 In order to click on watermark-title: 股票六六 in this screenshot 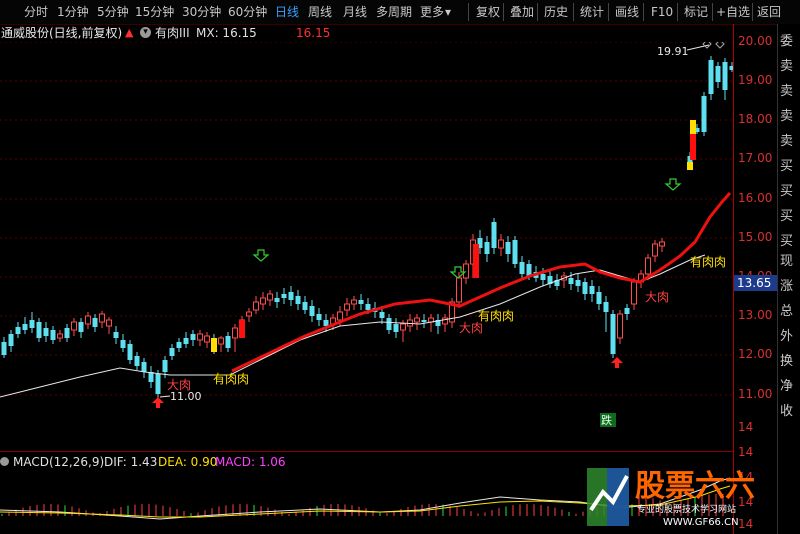, I will do `click(695, 486)`.